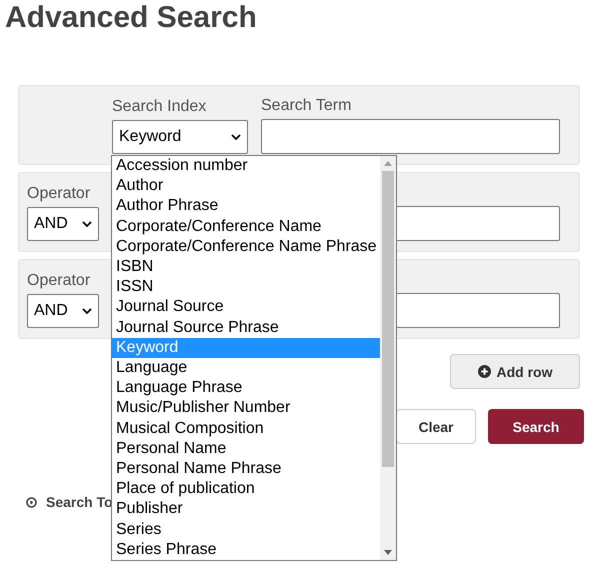 The image size is (592, 566). Describe the element at coordinates (31, 502) in the screenshot. I see `play-circle-icon` at that location.